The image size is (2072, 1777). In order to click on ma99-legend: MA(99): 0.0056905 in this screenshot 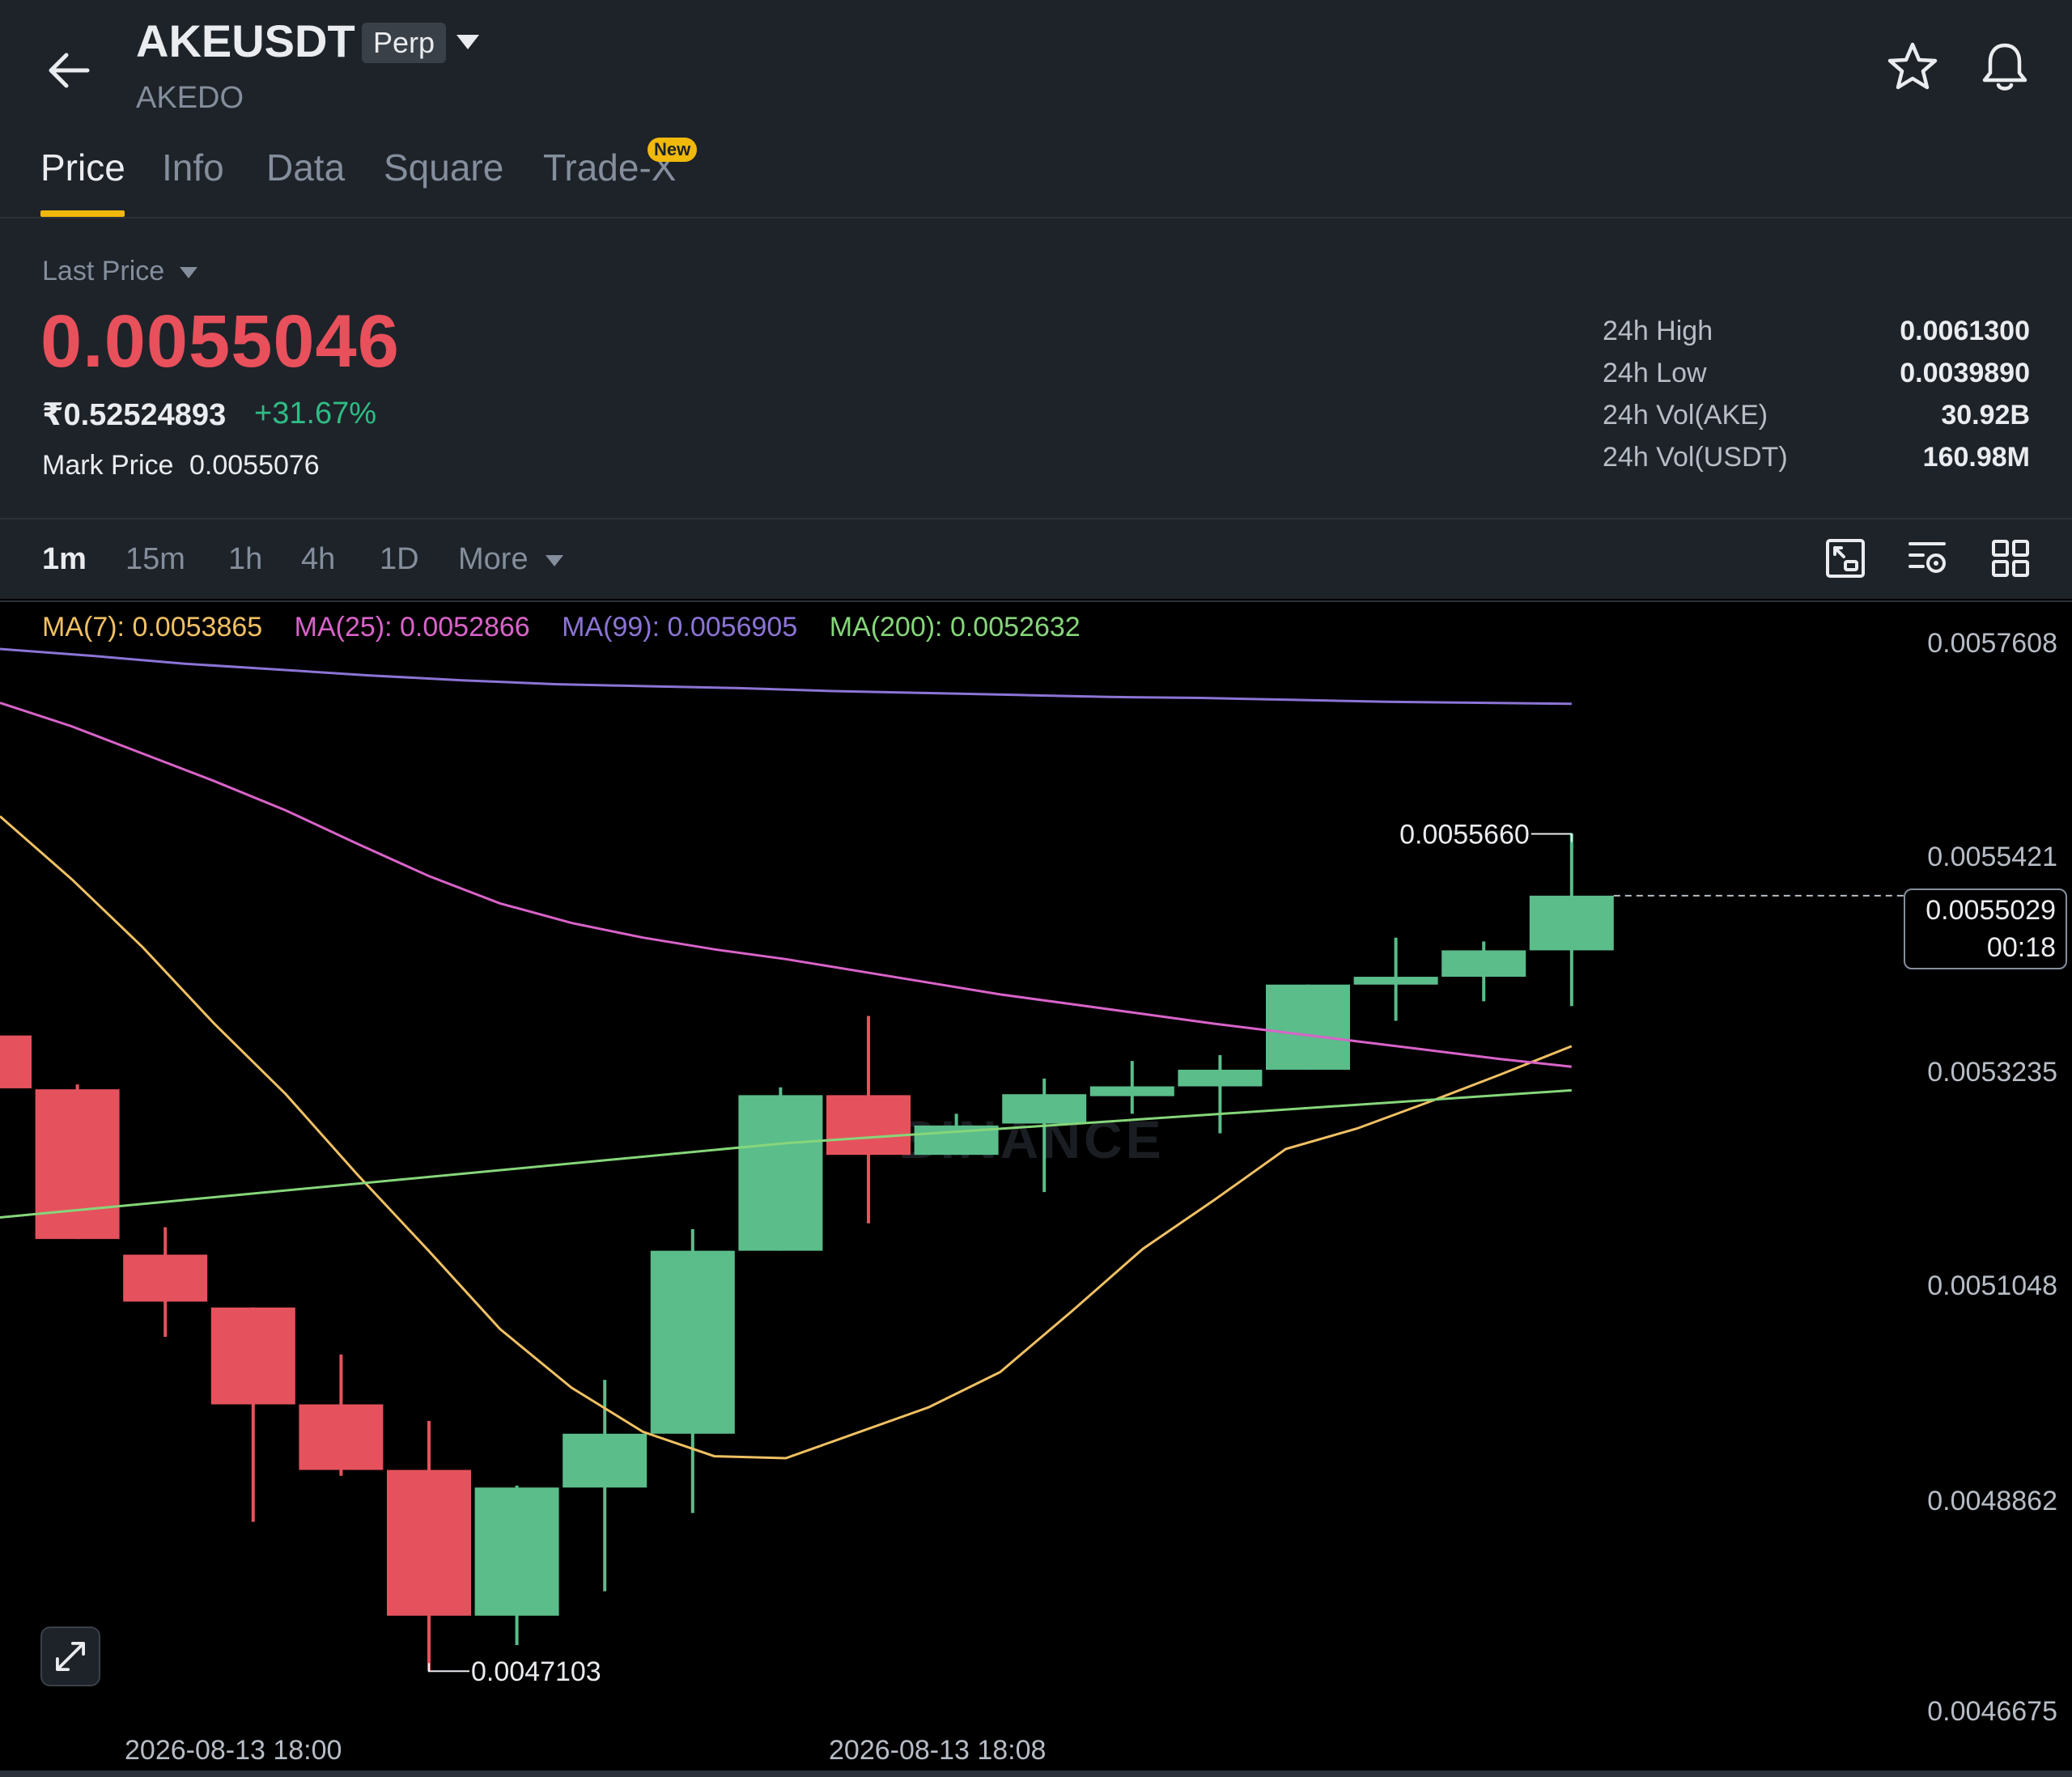, I will do `click(680, 627)`.